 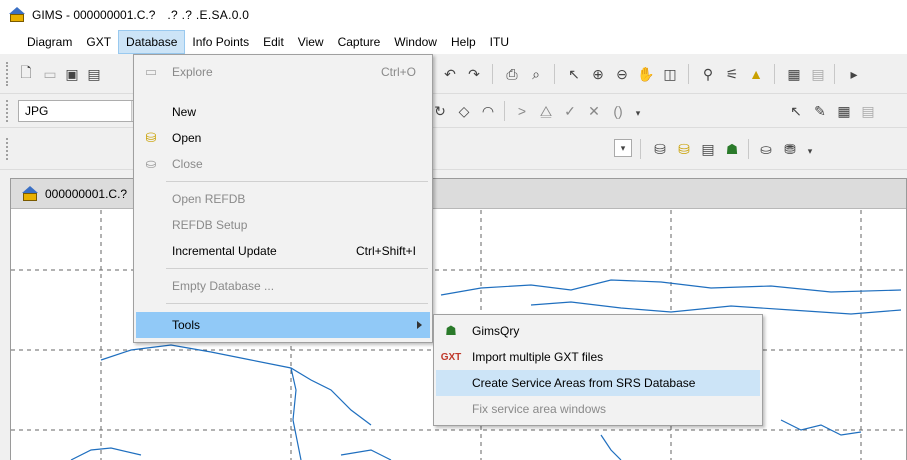 I want to click on draw-tool-icon: ▲, so click(x=756, y=74).